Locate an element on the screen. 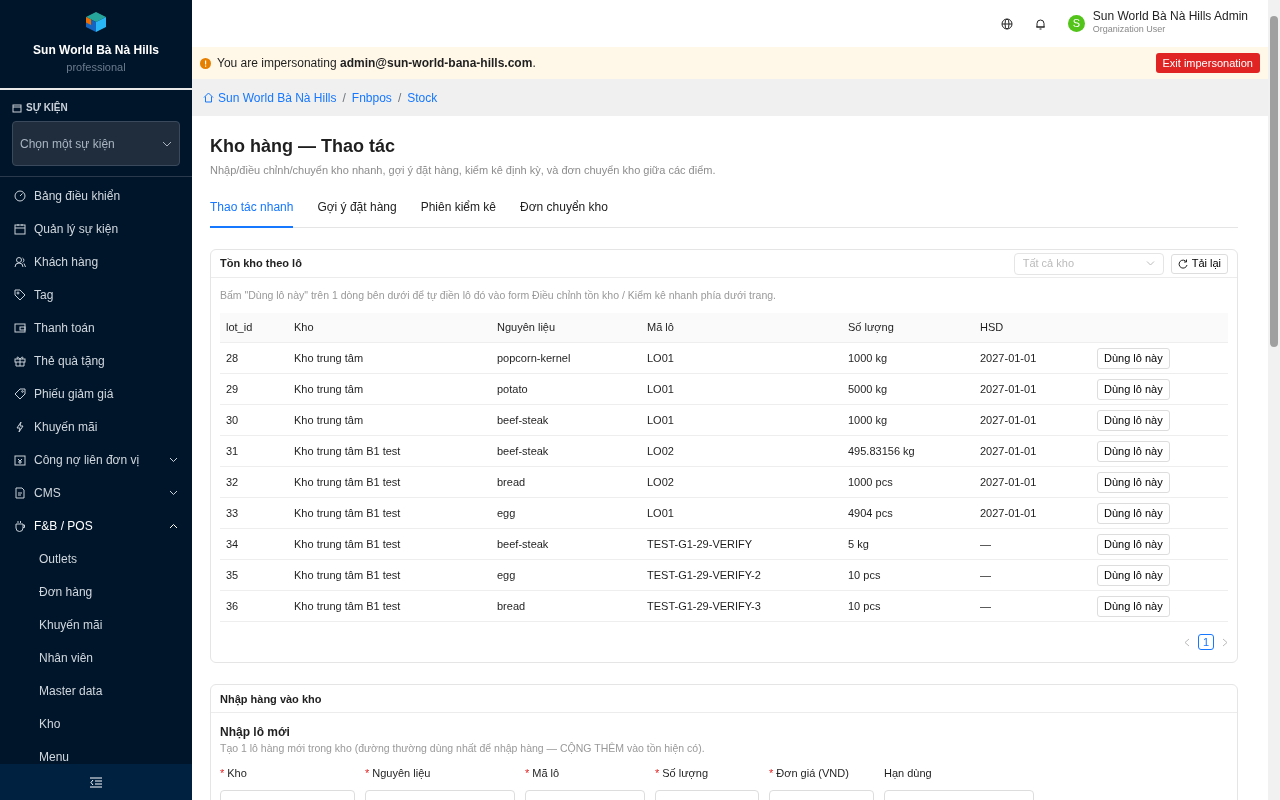  breadcrumb-link: Sun World Bà Nà Hills is located at coordinates (270, 97).